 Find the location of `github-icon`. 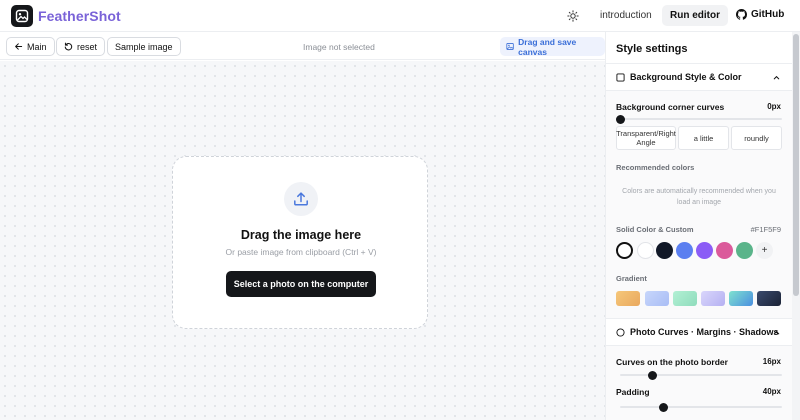

github-icon is located at coordinates (741, 14).